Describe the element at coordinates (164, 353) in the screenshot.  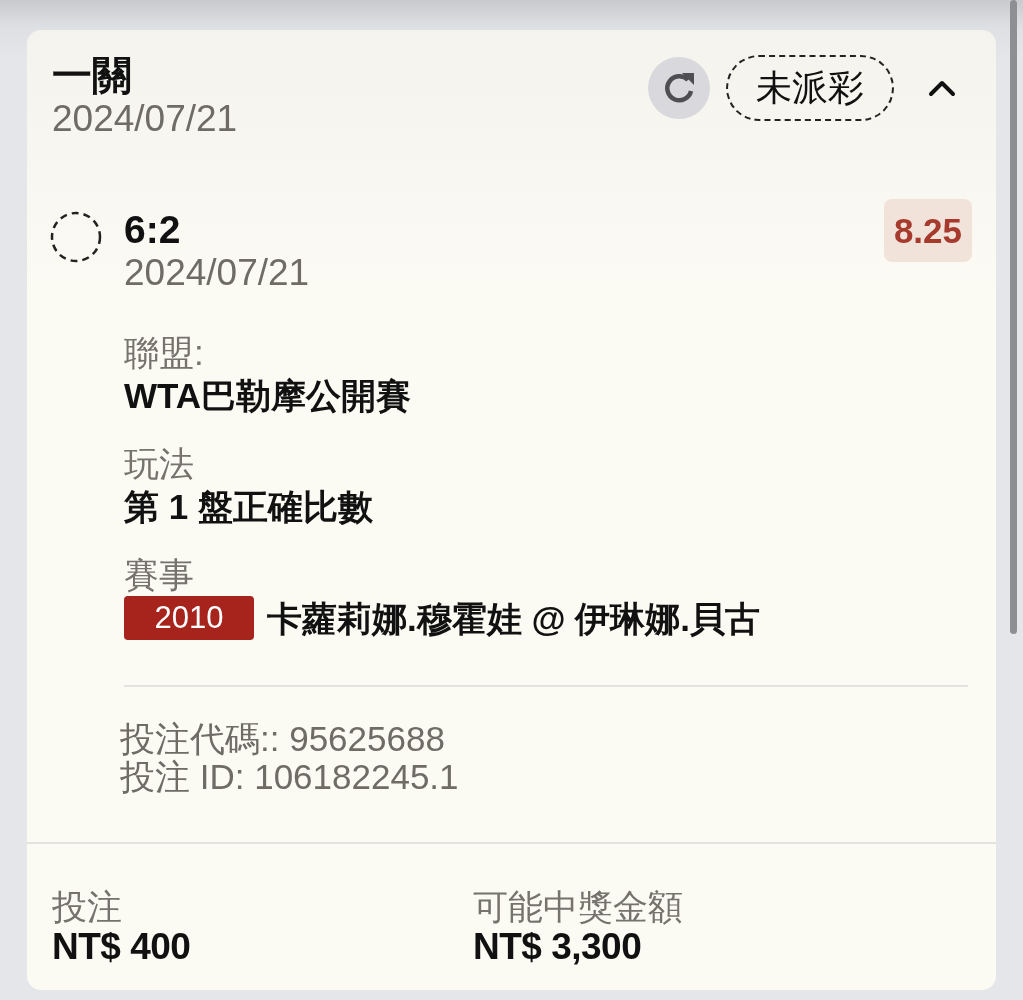
I see `detail-label: 聯盟:` at that location.